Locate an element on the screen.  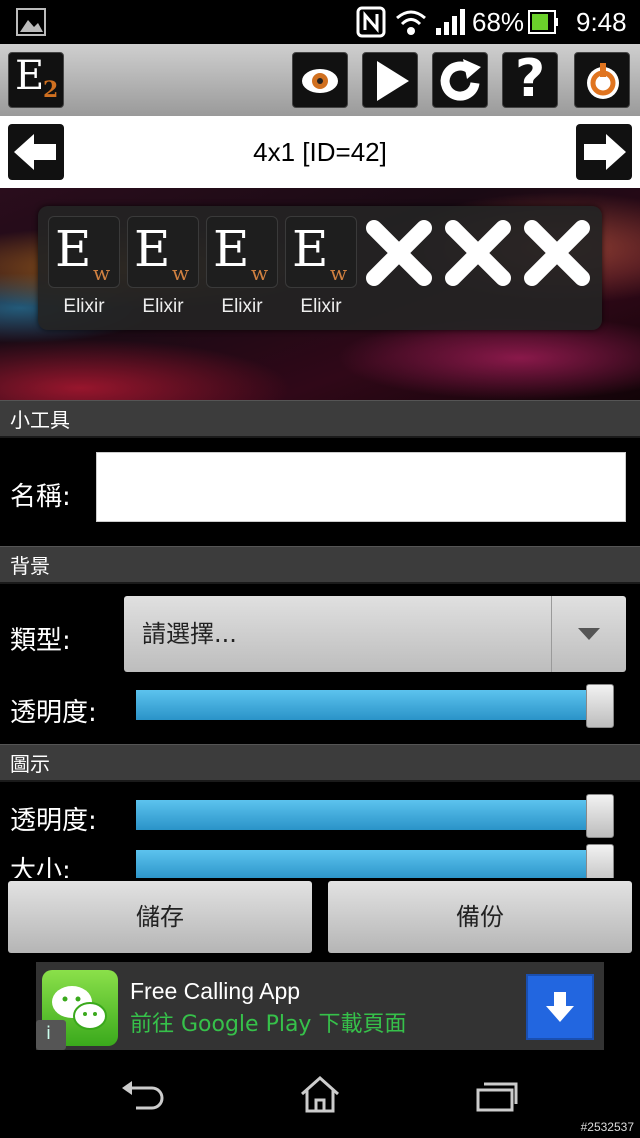
icon-opacity-slider is located at coordinates (375, 816).